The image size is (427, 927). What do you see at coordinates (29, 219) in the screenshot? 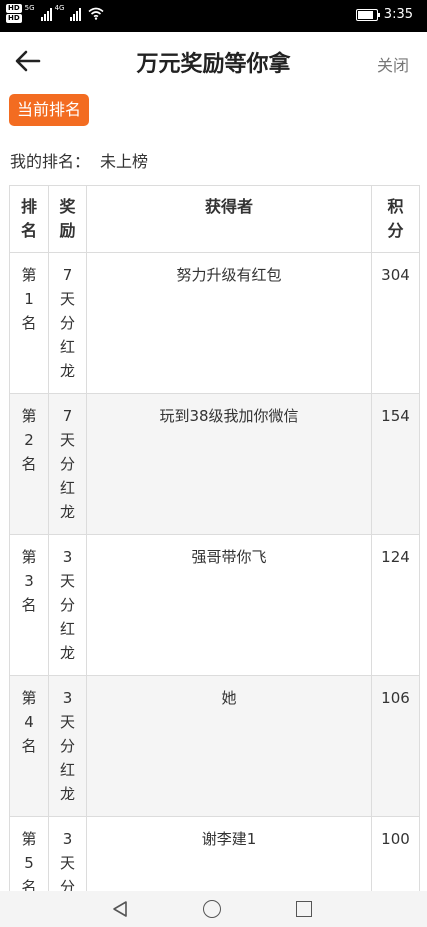
I see `header-rank: 排名` at bounding box center [29, 219].